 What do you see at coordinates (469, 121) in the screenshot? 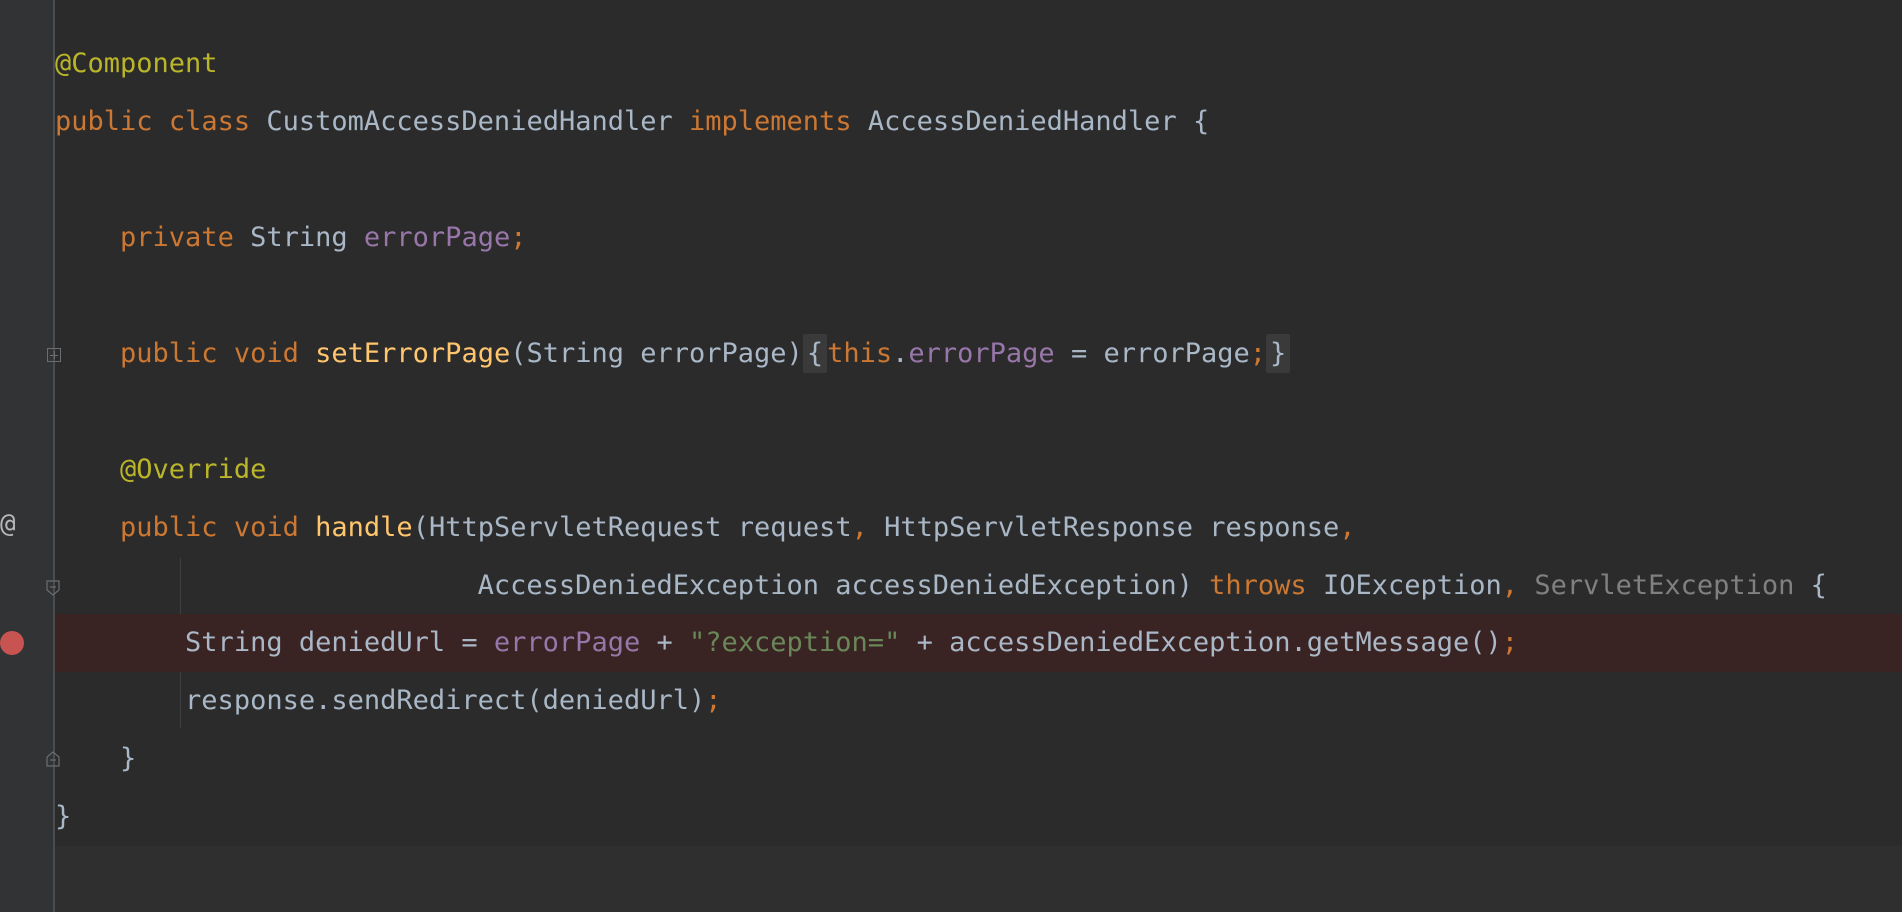
I see `class-name: CustomAccessDeniedHandler` at bounding box center [469, 121].